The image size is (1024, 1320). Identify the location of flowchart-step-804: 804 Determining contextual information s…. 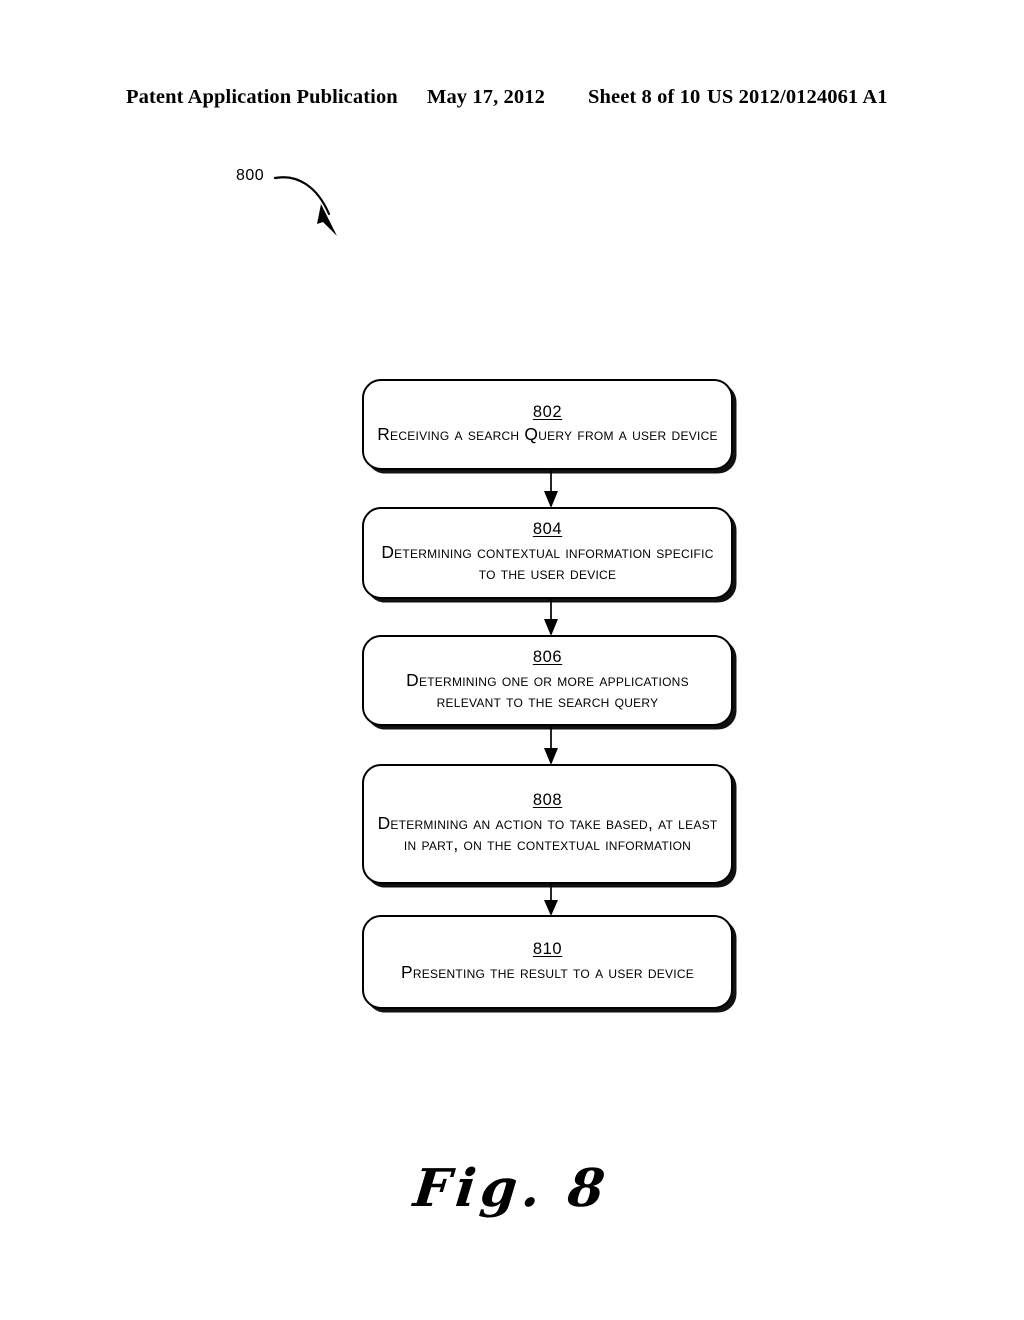
(547, 553).